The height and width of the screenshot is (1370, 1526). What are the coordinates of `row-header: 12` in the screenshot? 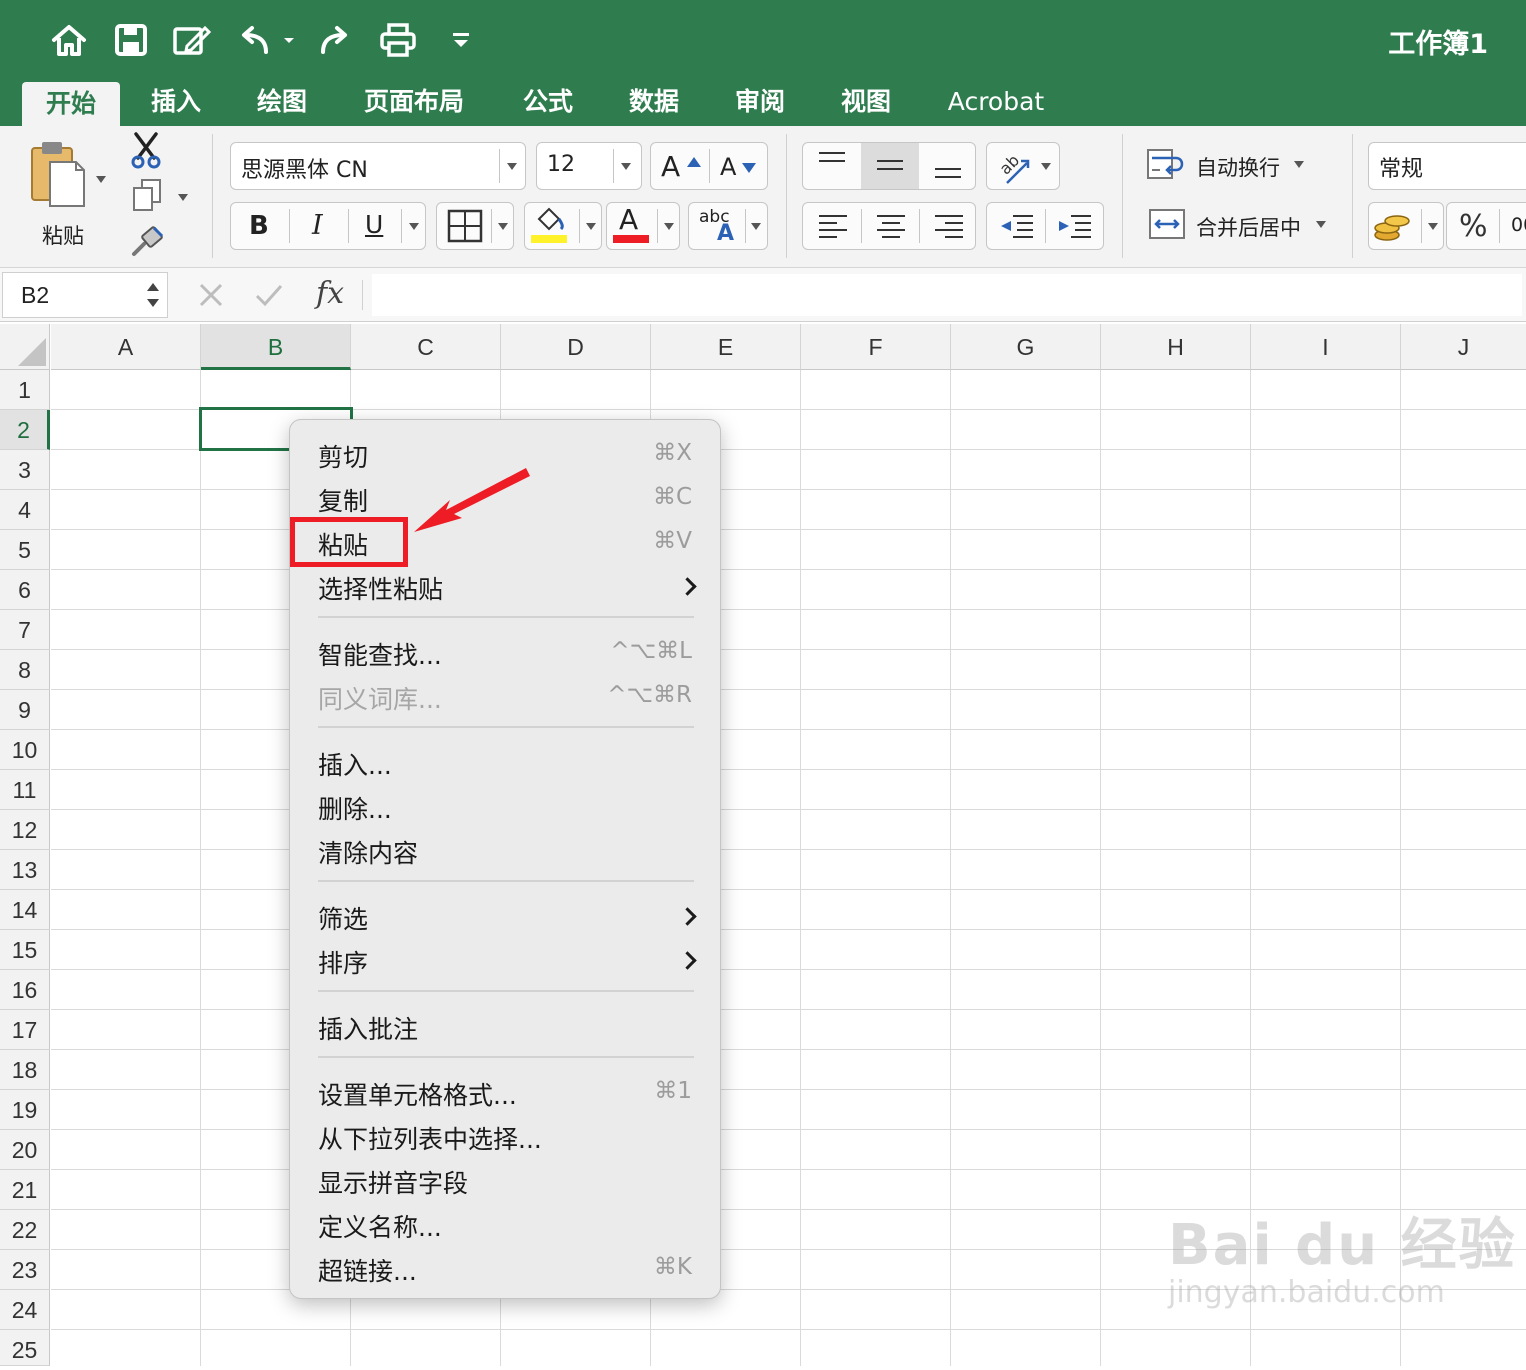 It's located at (25, 830).